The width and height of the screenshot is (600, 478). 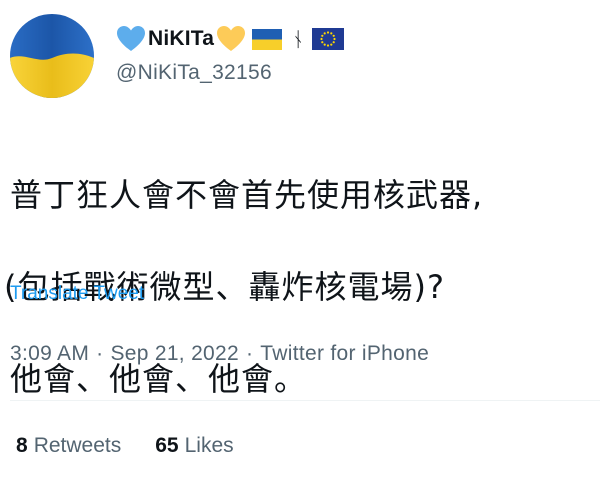 What do you see at coordinates (209, 445) in the screenshot?
I see `likes-label: Likes` at bounding box center [209, 445].